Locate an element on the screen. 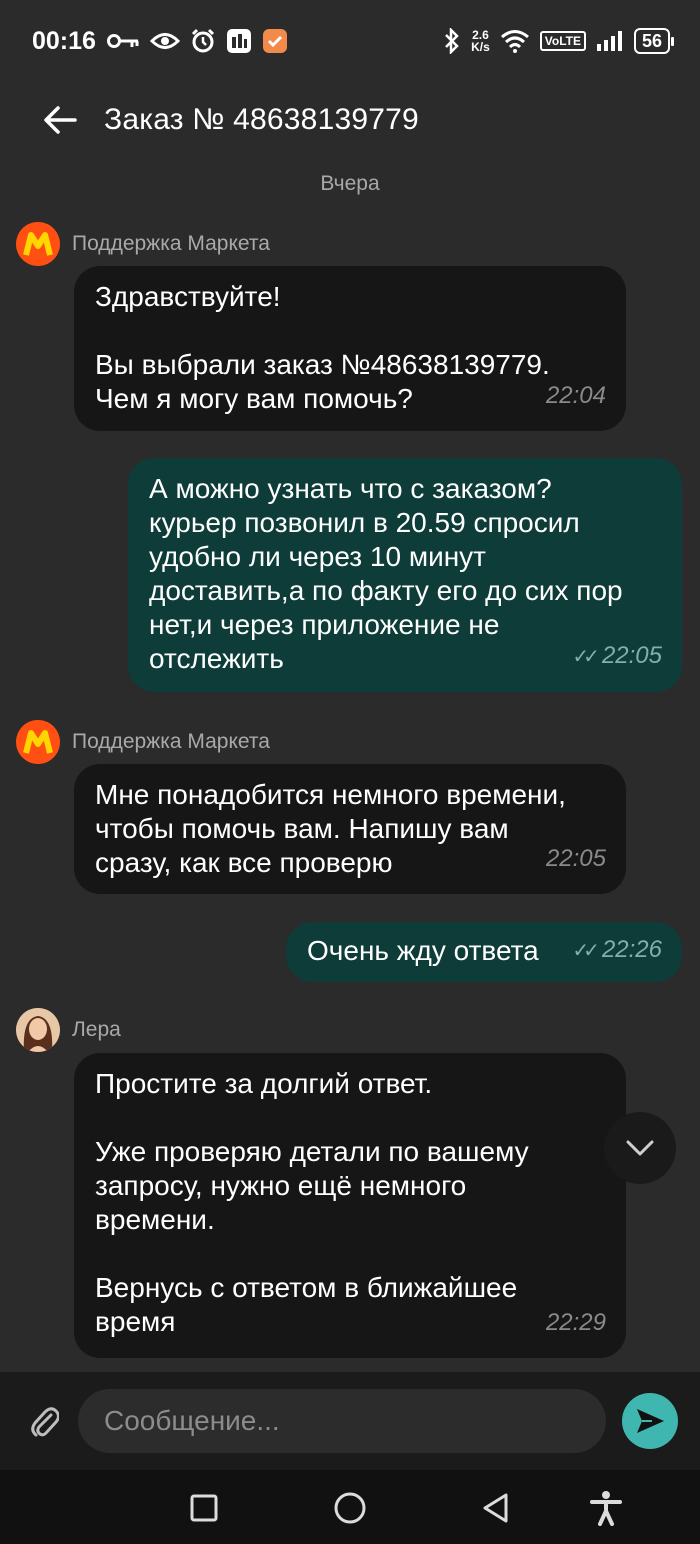 Image resolution: width=700 pixels, height=1544 pixels. accessibility-button is located at coordinates (606, 1508).